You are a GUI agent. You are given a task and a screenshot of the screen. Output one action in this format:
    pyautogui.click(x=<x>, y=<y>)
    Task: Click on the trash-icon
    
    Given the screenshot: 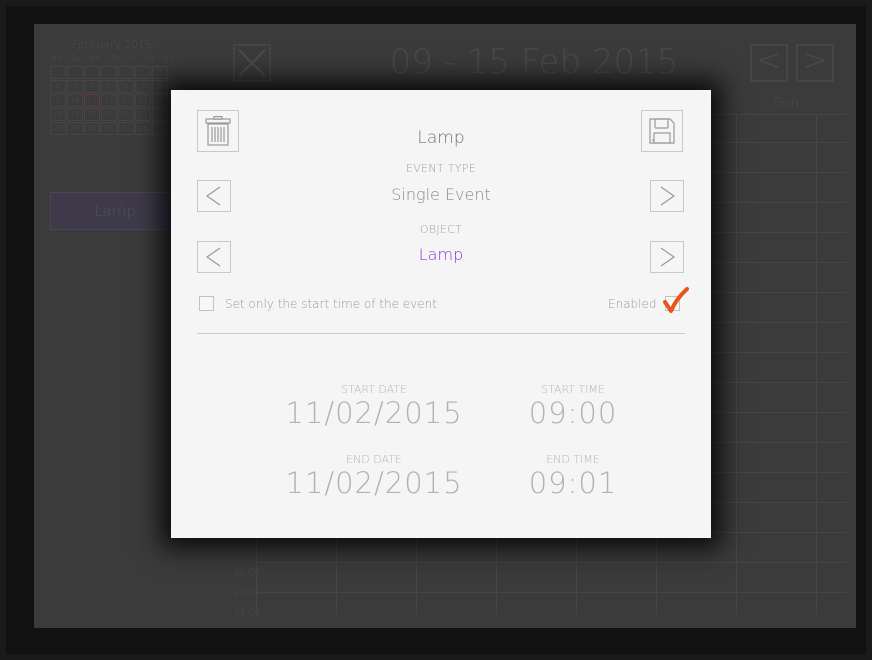 What is the action you would take?
    pyautogui.click(x=218, y=131)
    